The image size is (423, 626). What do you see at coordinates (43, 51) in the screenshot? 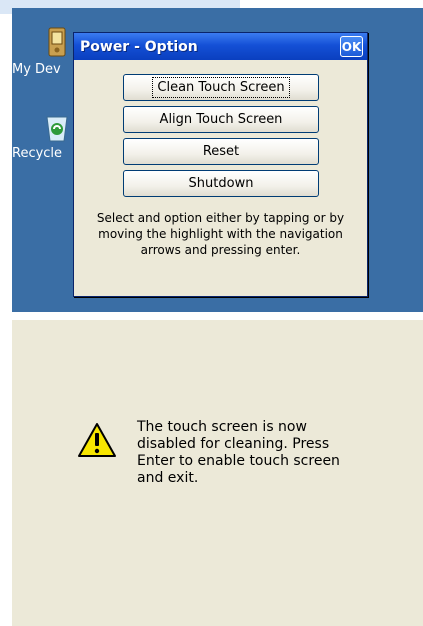
I see `desktop-icon-my-device: My Dev` at bounding box center [43, 51].